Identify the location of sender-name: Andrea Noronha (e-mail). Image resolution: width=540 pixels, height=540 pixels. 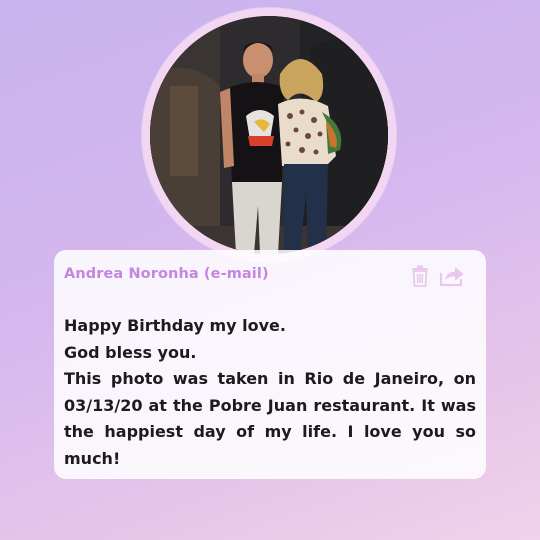
(166, 274).